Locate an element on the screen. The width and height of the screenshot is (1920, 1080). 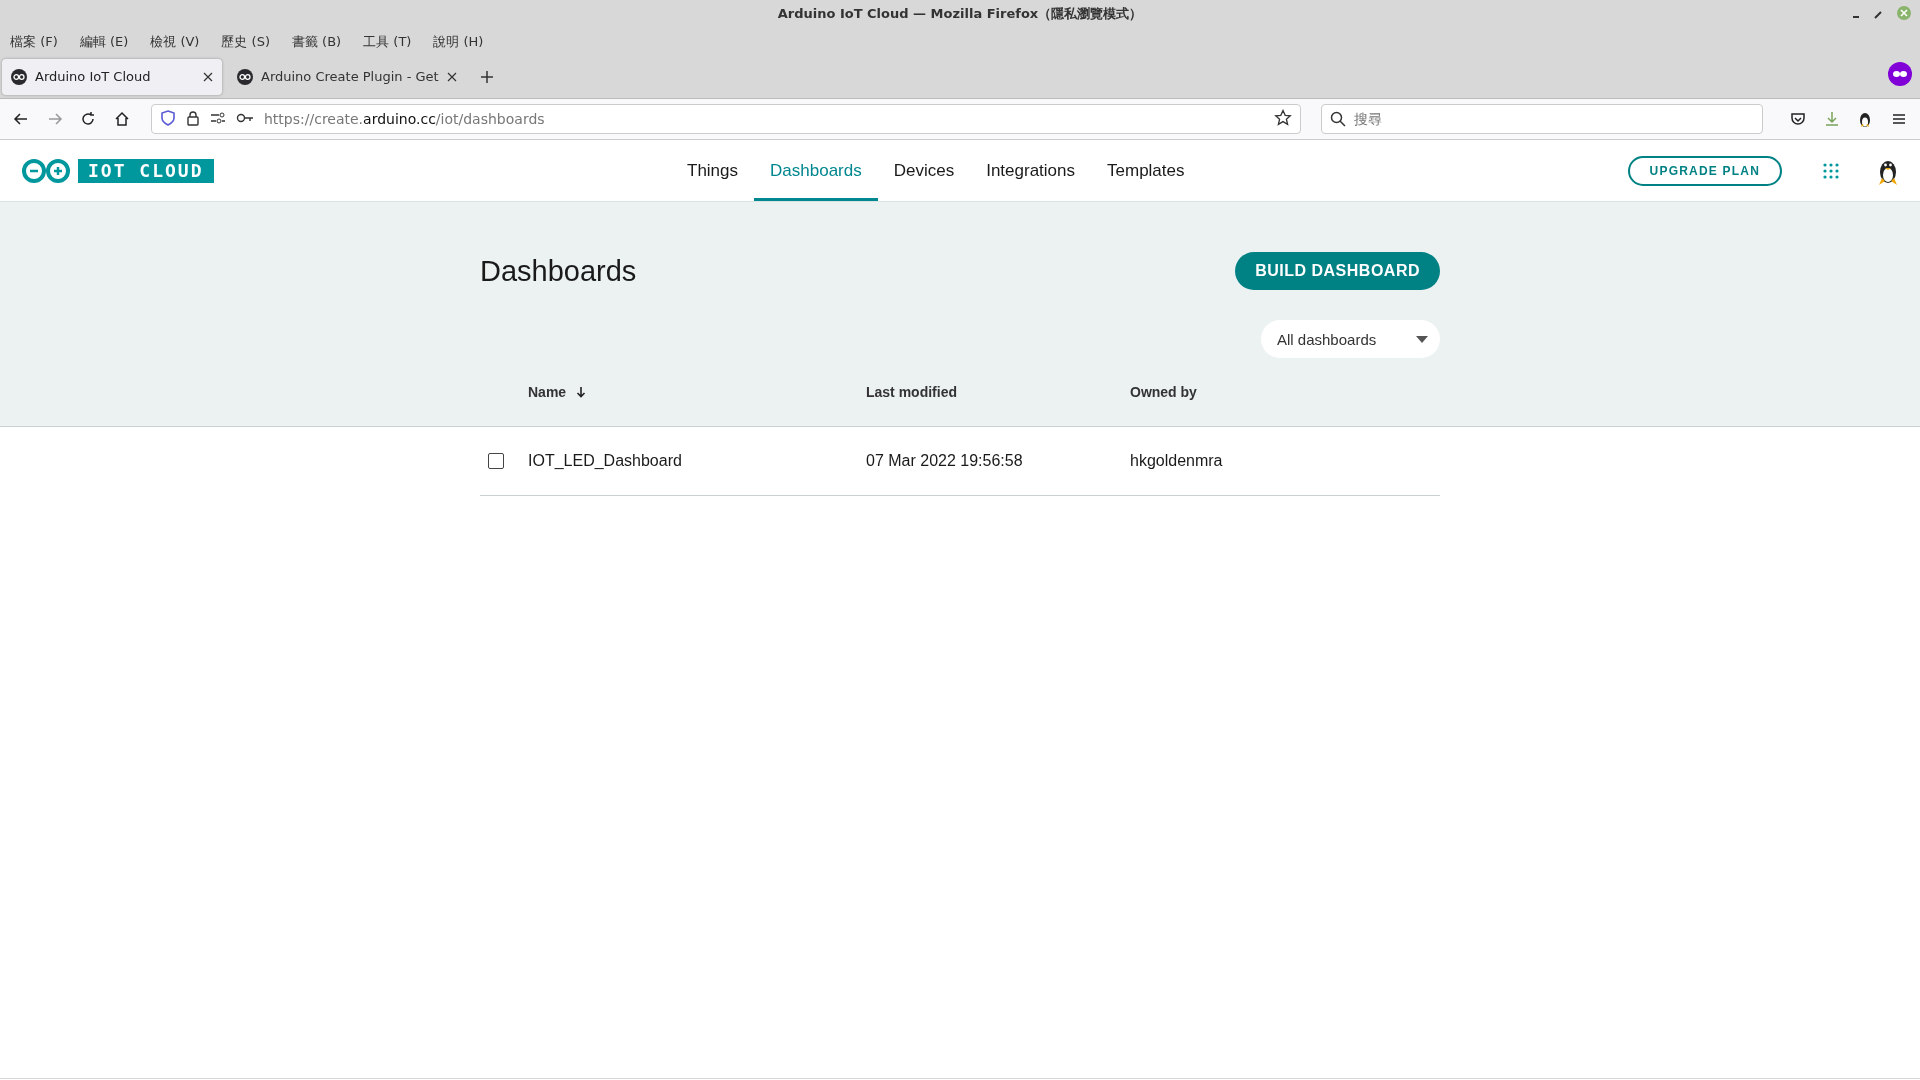
menu-item: 工具 (T) is located at coordinates (387, 41).